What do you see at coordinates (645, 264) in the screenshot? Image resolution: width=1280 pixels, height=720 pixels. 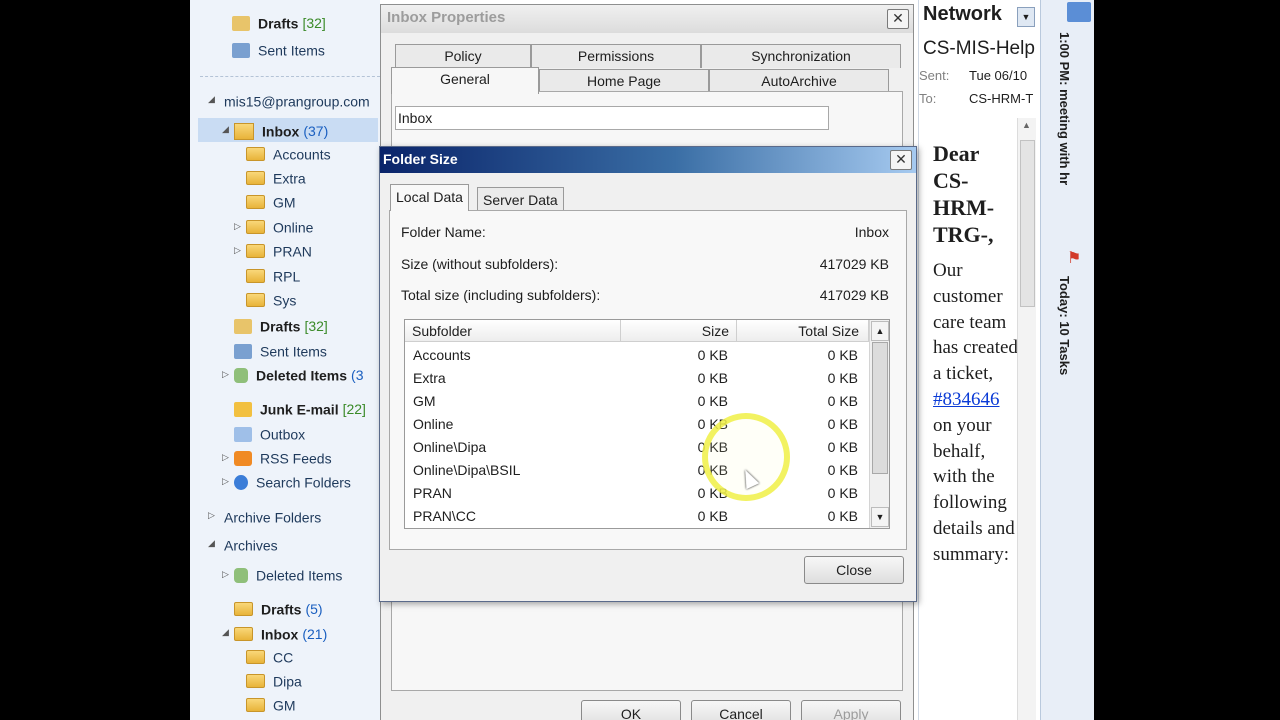 I see `size-row: Size (without subfolders): 417029 KB` at bounding box center [645, 264].